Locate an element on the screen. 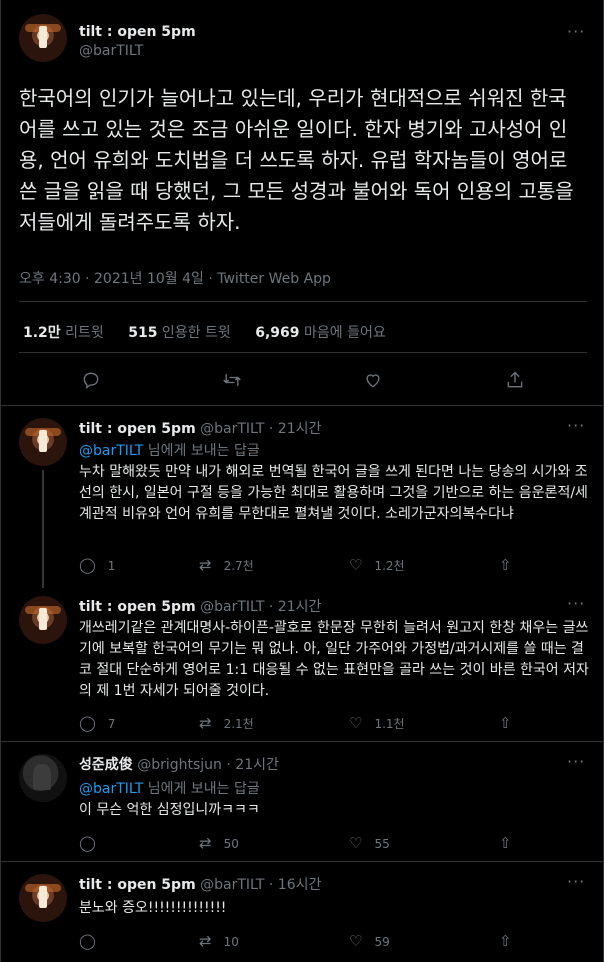 The width and height of the screenshot is (604, 962). retweet-icon: ⇄ 10 is located at coordinates (219, 941).